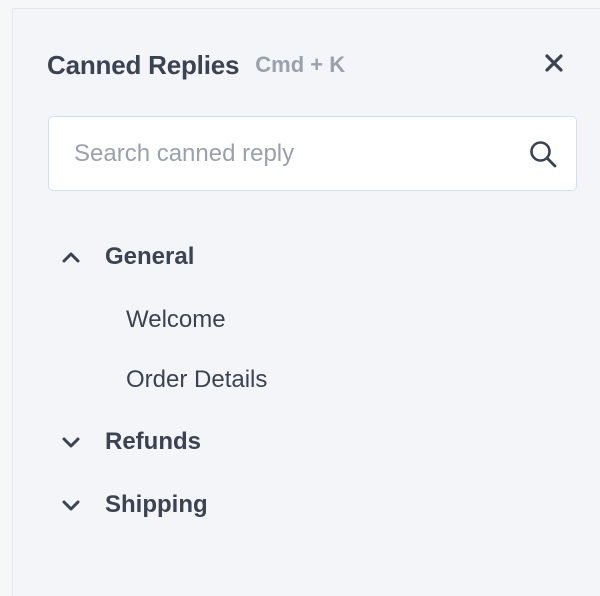 The image size is (600, 596). Describe the element at coordinates (156, 504) in the screenshot. I see `category-label: Shipping` at that location.